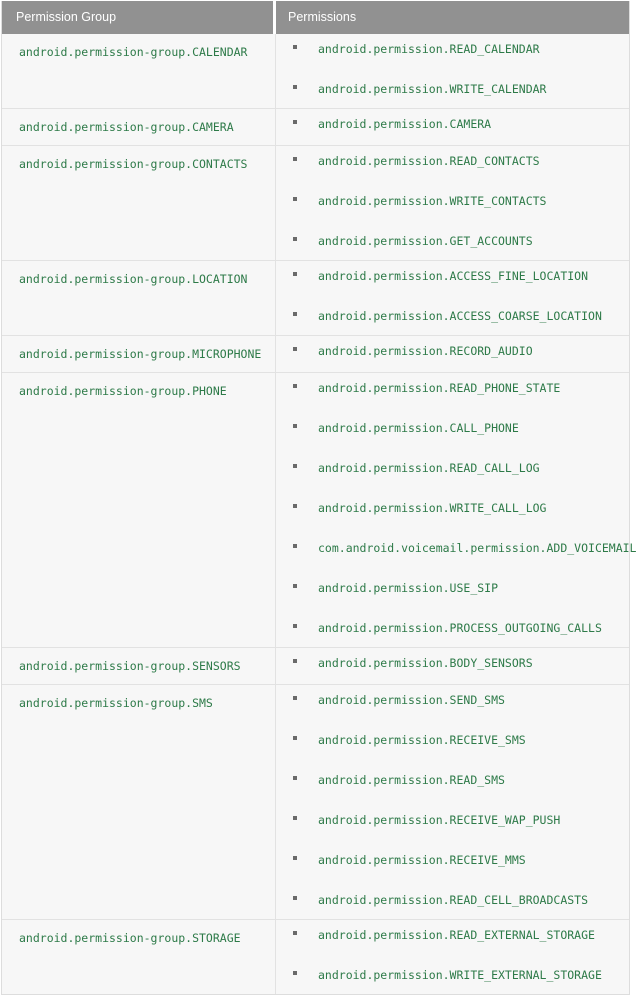 The image size is (639, 1001). What do you see at coordinates (126, 127) in the screenshot?
I see `permission-group-name: android.permission-group.CAMERA` at bounding box center [126, 127].